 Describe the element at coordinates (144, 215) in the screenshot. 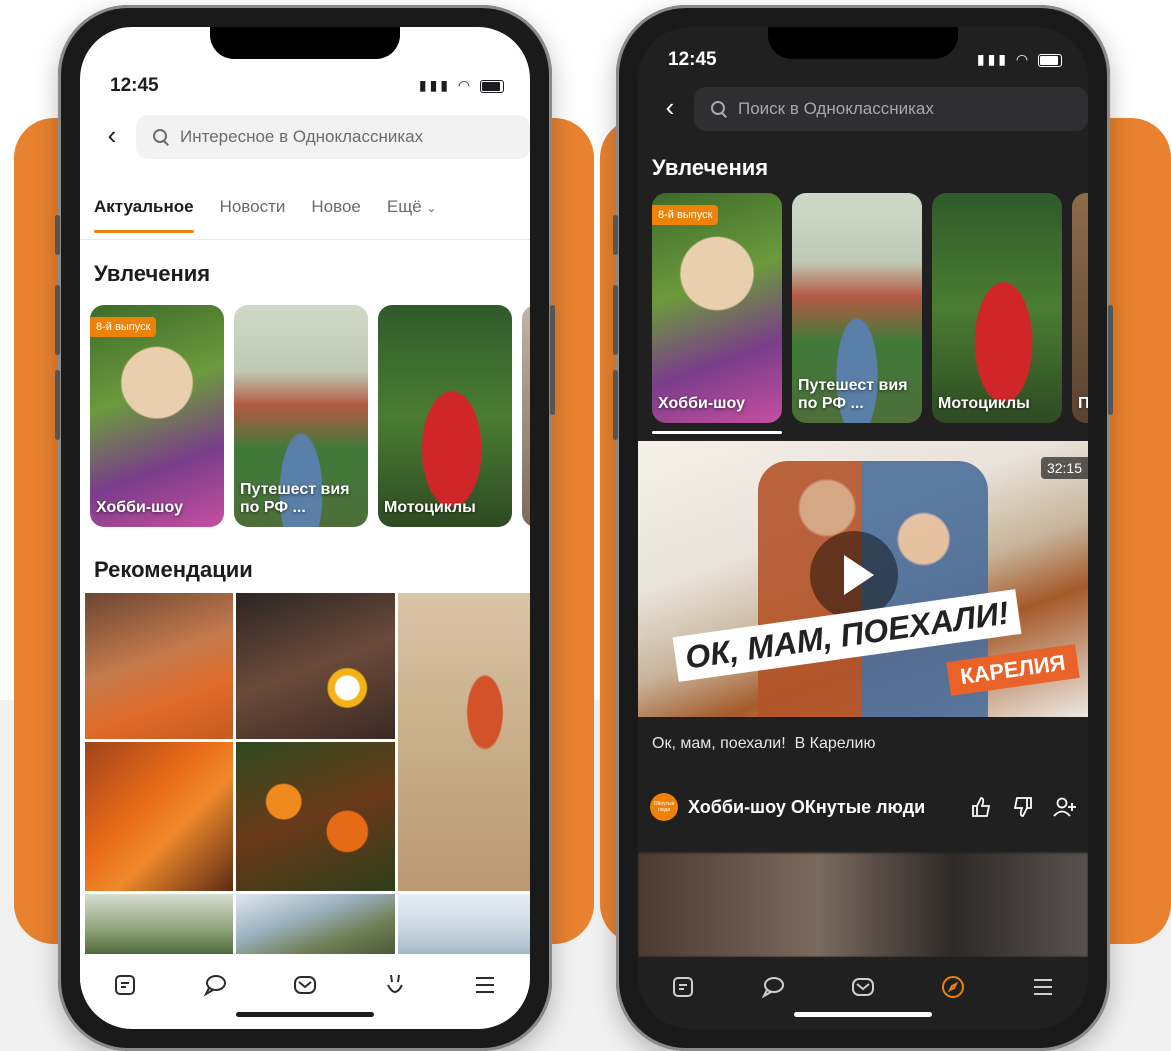

I see `tab-actual: Актуальное` at that location.